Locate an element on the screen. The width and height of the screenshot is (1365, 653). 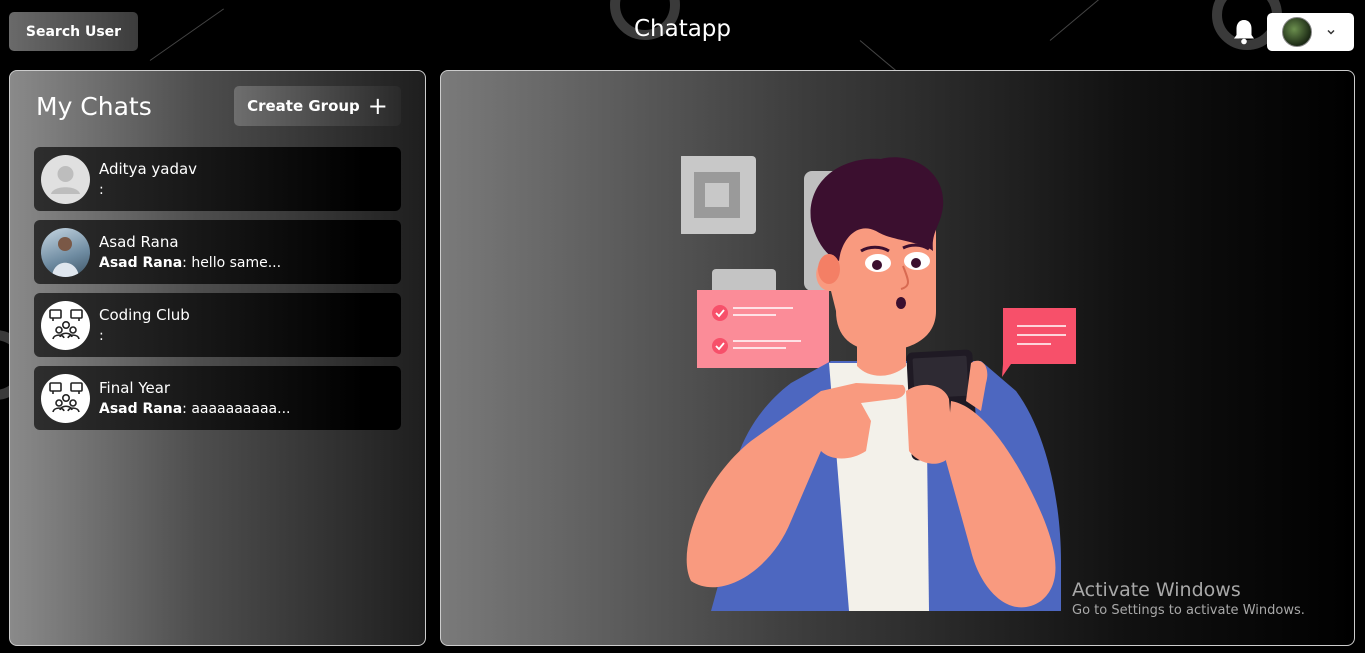
chat-name: Asad Rana is located at coordinates (139, 242).